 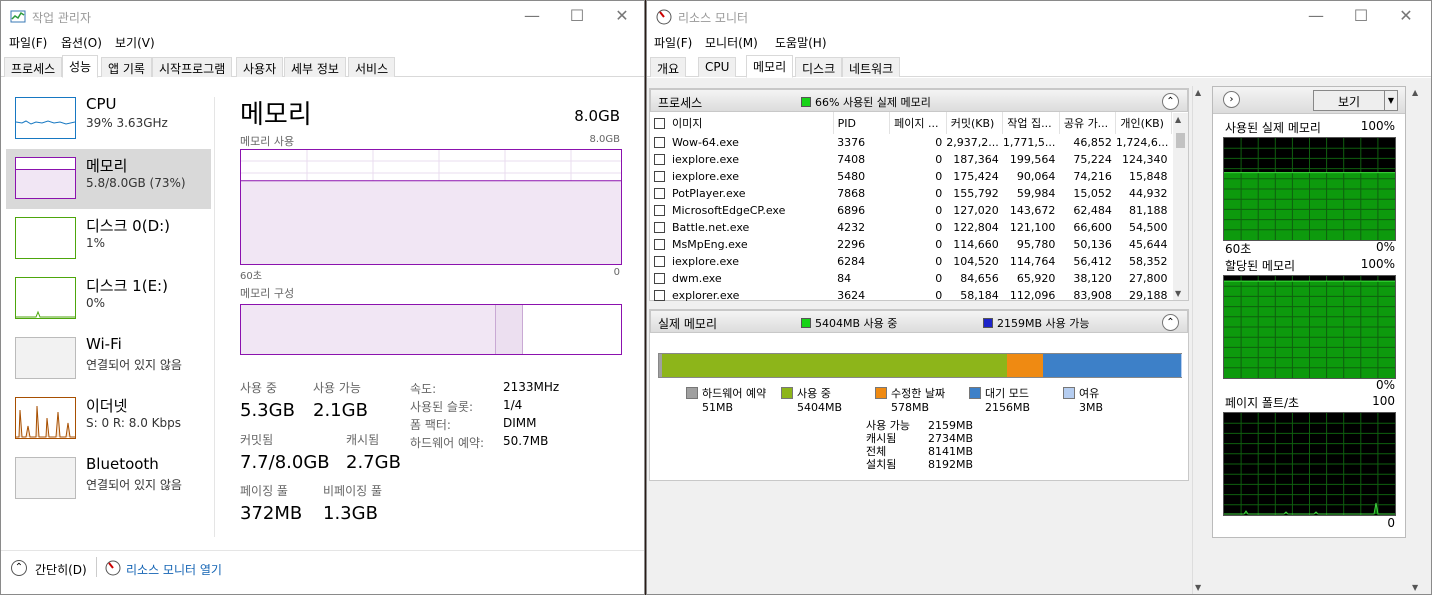 What do you see at coordinates (322, 16) in the screenshot?
I see `task-manager-titlebar: 작업 관리자 — ☐ ✕` at bounding box center [322, 16].